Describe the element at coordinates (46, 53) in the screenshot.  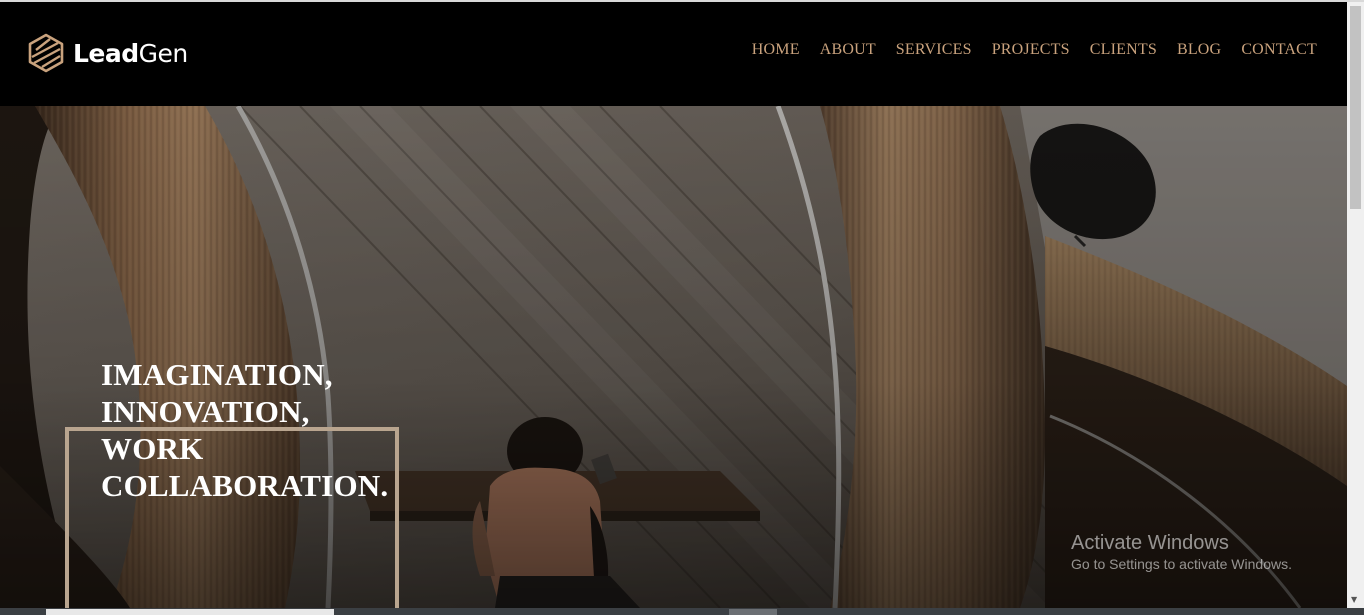
I see `hexagon-stripes-logo-icon` at that location.